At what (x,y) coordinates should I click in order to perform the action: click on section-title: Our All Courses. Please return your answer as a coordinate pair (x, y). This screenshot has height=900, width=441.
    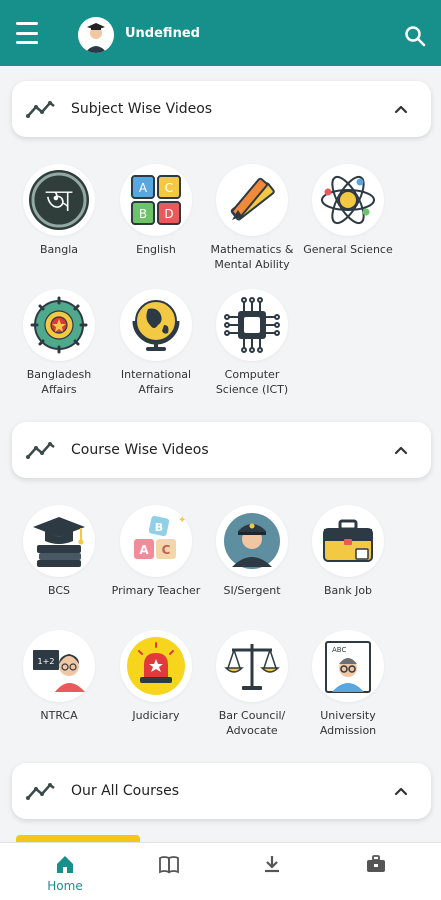
    Looking at the image, I should click on (125, 791).